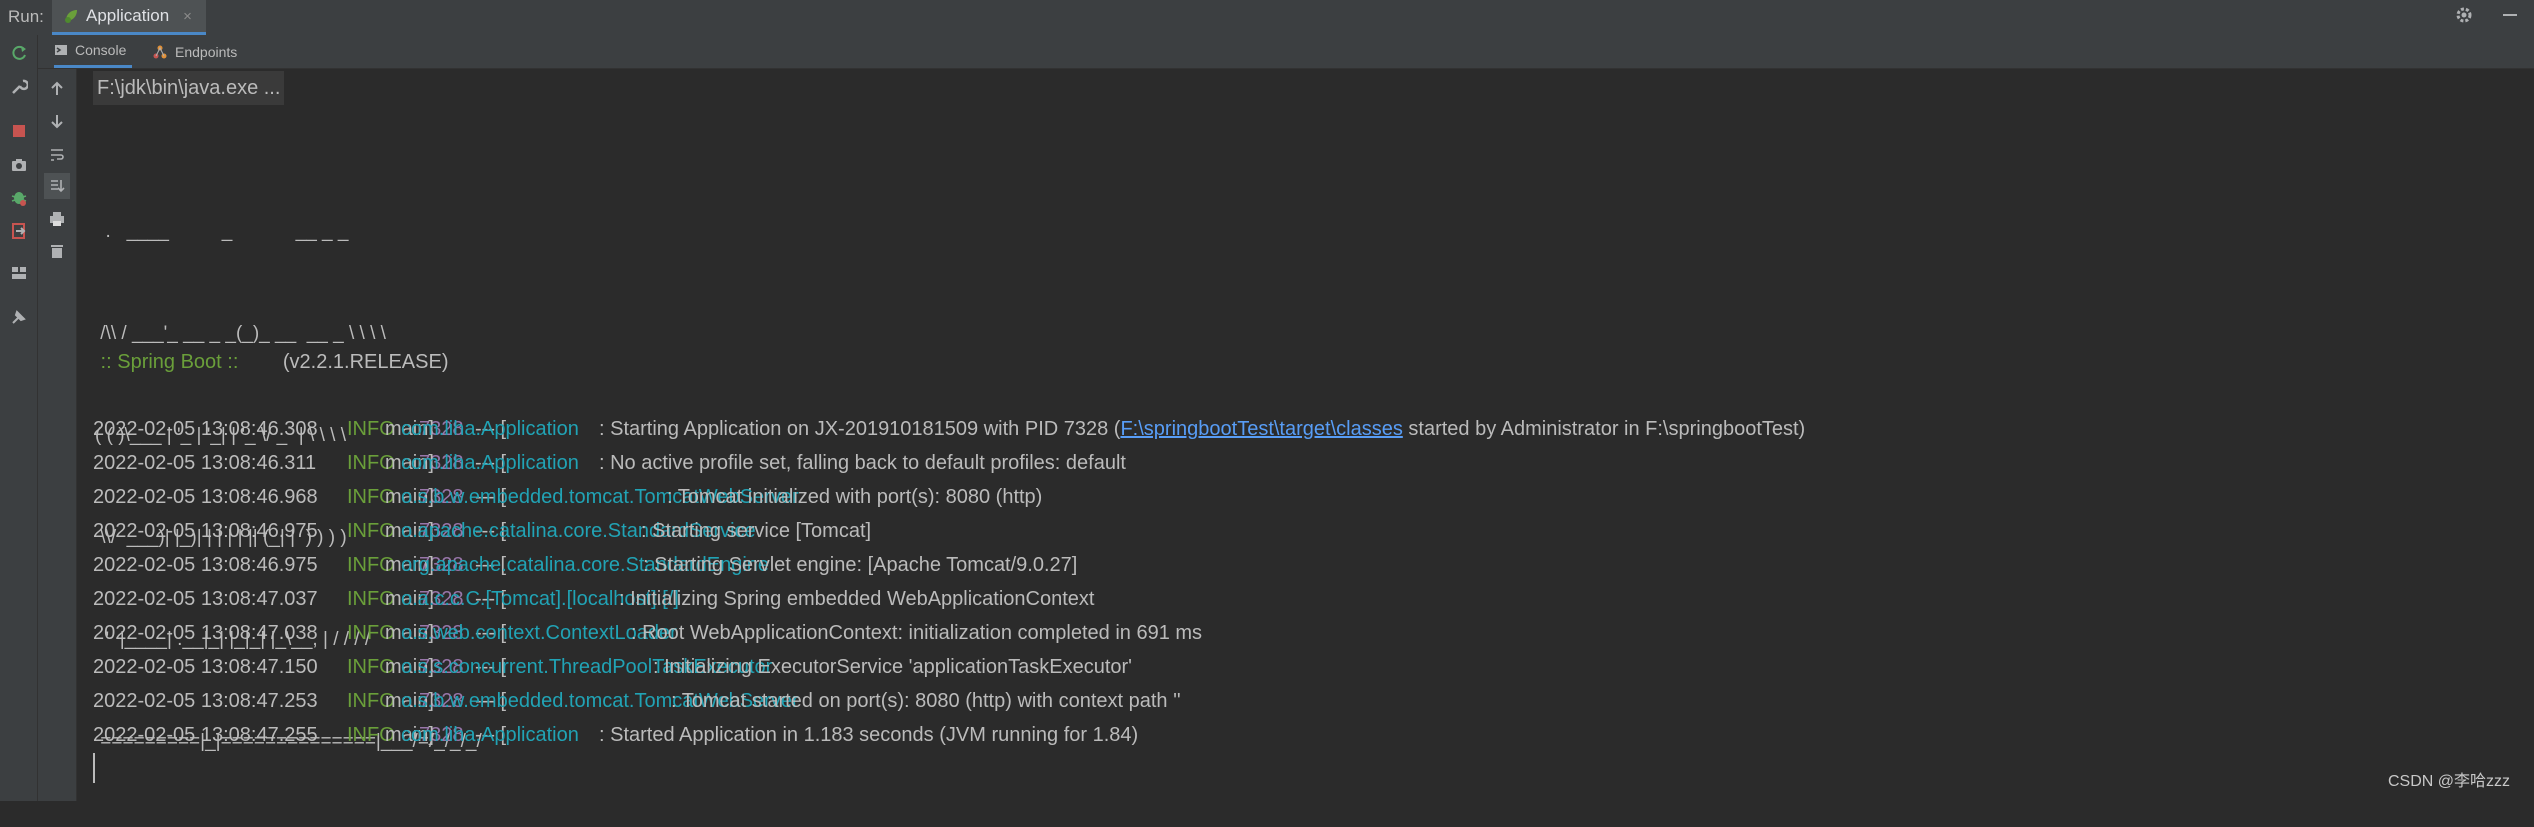 The height and width of the screenshot is (827, 2534). I want to click on endpoints-icon, so click(160, 51).